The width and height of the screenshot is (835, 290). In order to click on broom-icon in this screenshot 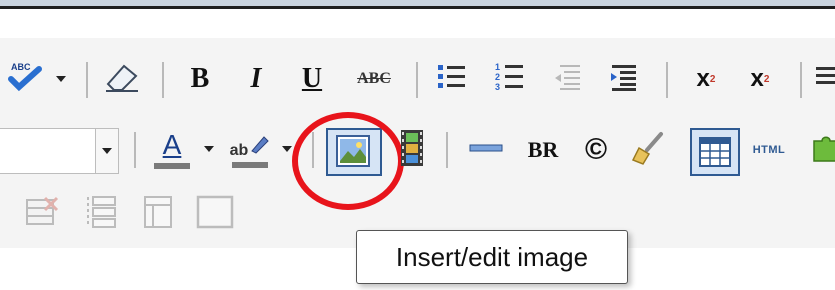, I will do `click(649, 150)`.